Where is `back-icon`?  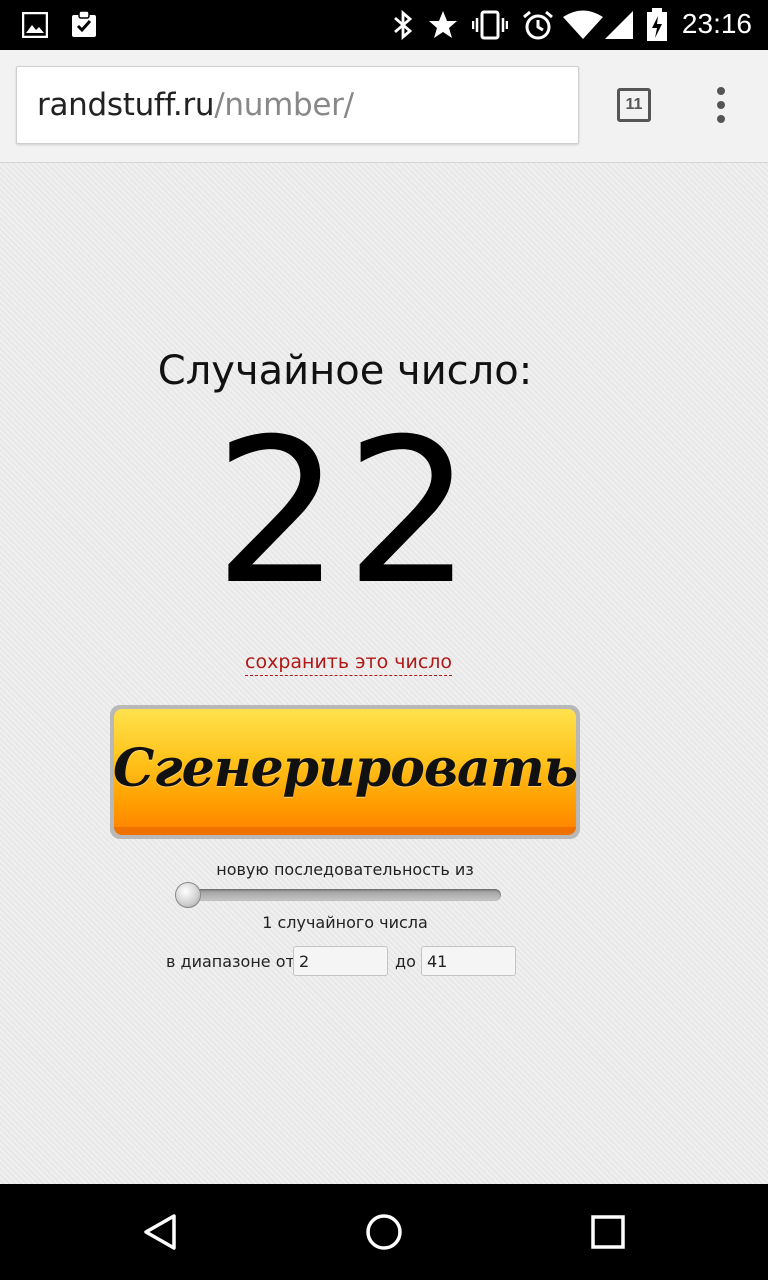
back-icon is located at coordinates (160, 1232).